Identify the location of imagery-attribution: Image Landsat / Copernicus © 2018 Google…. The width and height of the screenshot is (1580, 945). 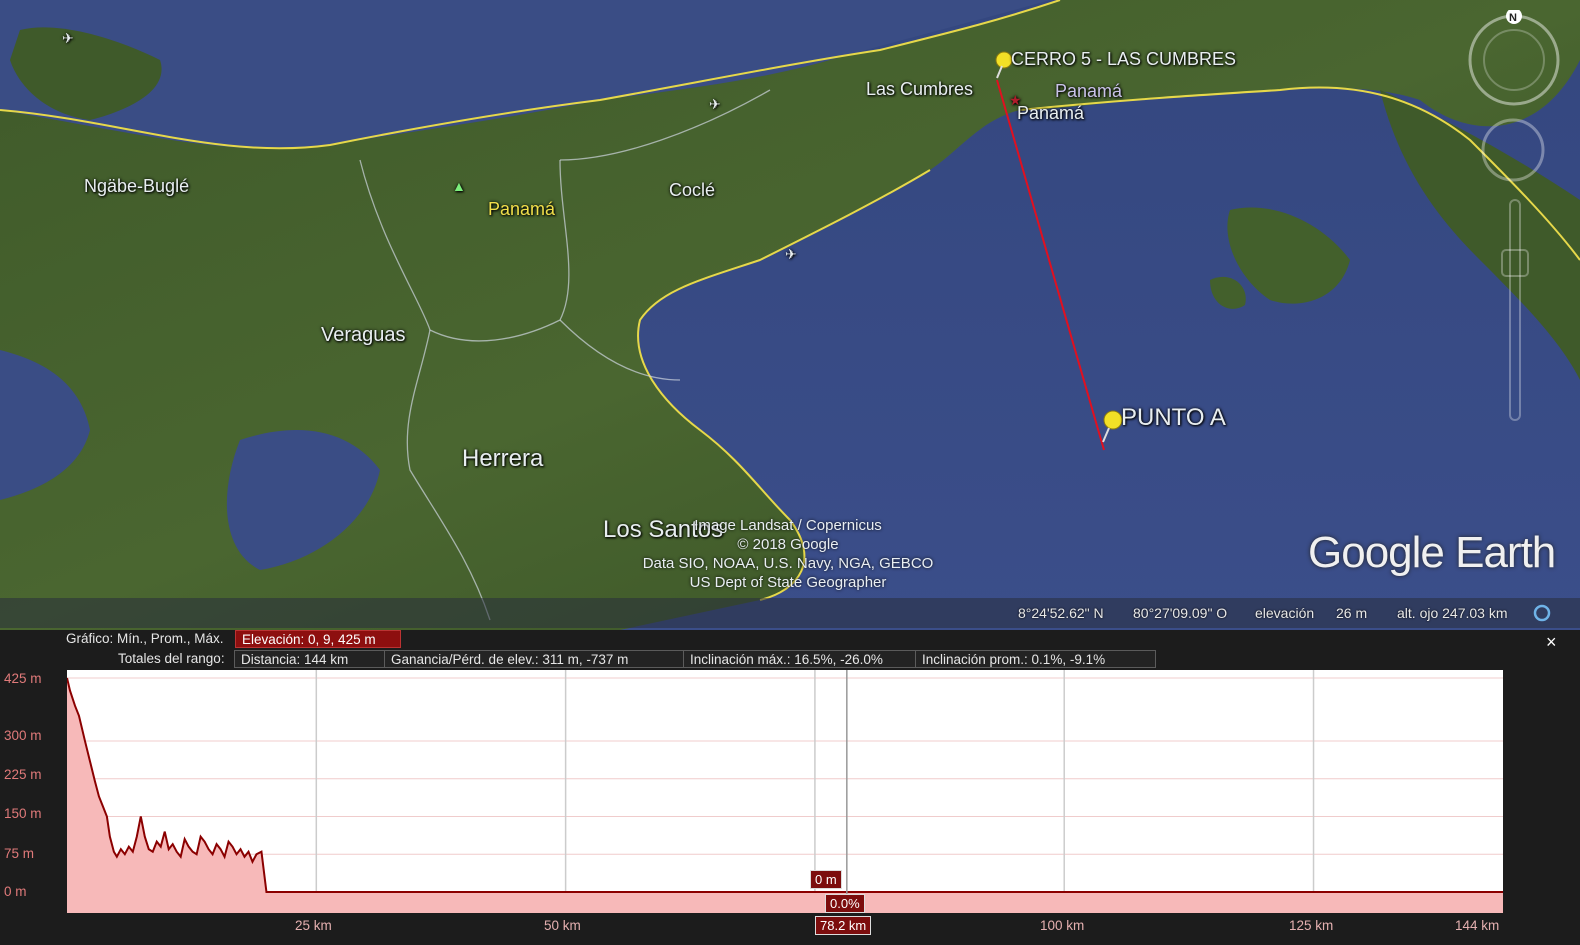
(788, 554).